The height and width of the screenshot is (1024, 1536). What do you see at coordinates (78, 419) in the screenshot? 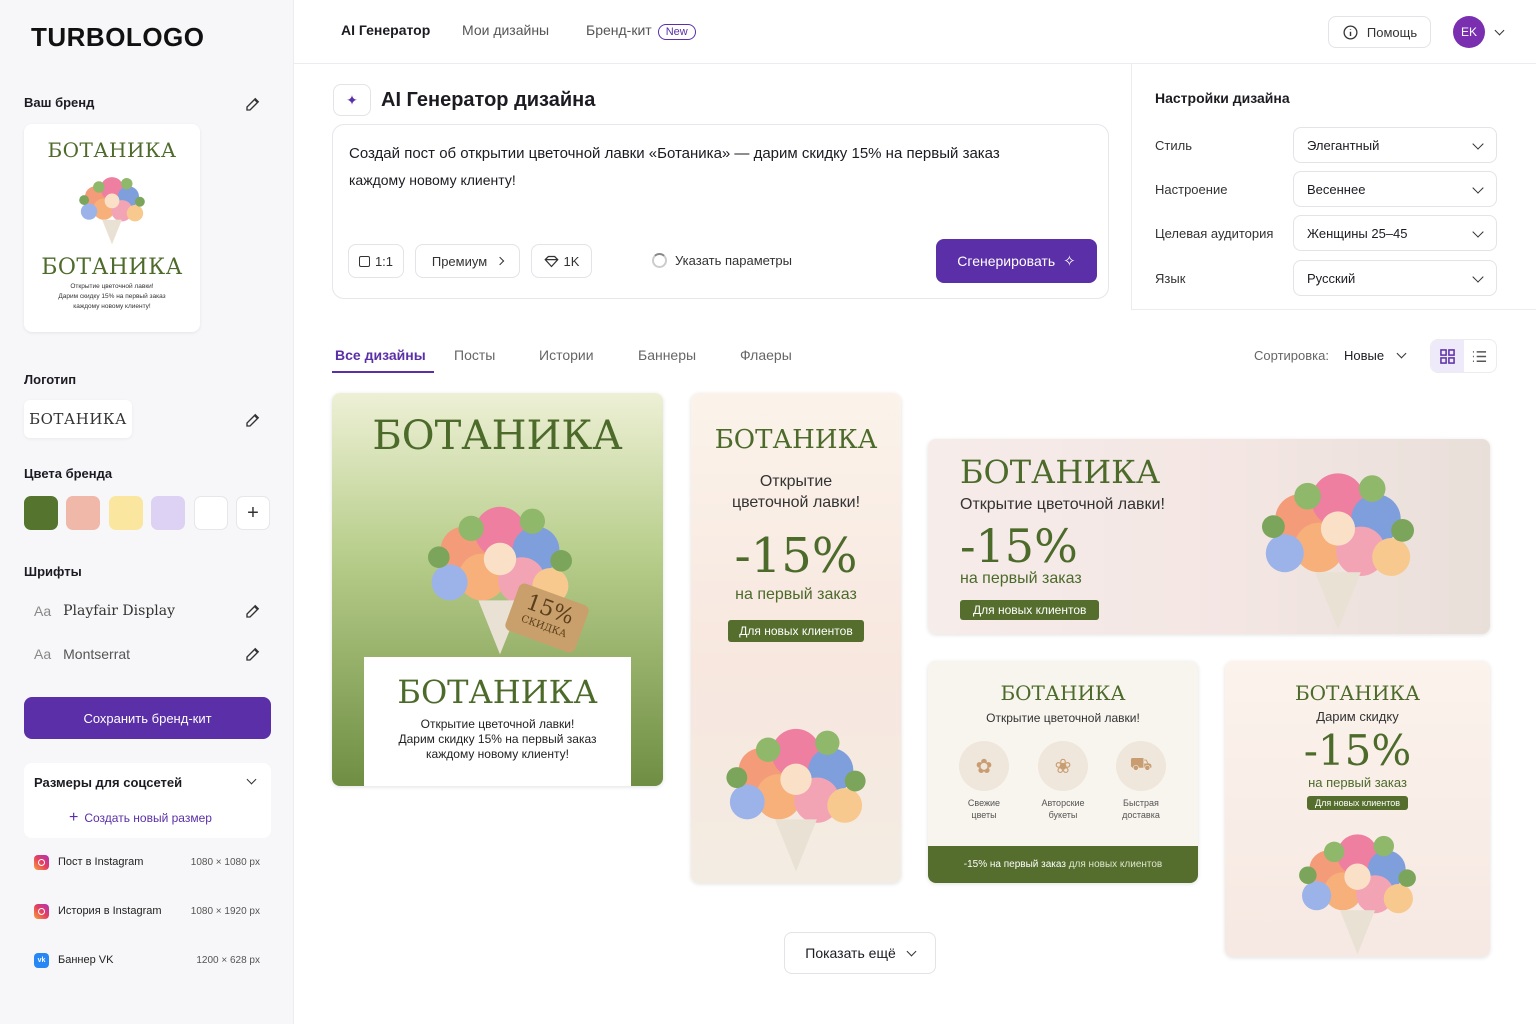
I see `logo-preview: БОТАНИКА` at bounding box center [78, 419].